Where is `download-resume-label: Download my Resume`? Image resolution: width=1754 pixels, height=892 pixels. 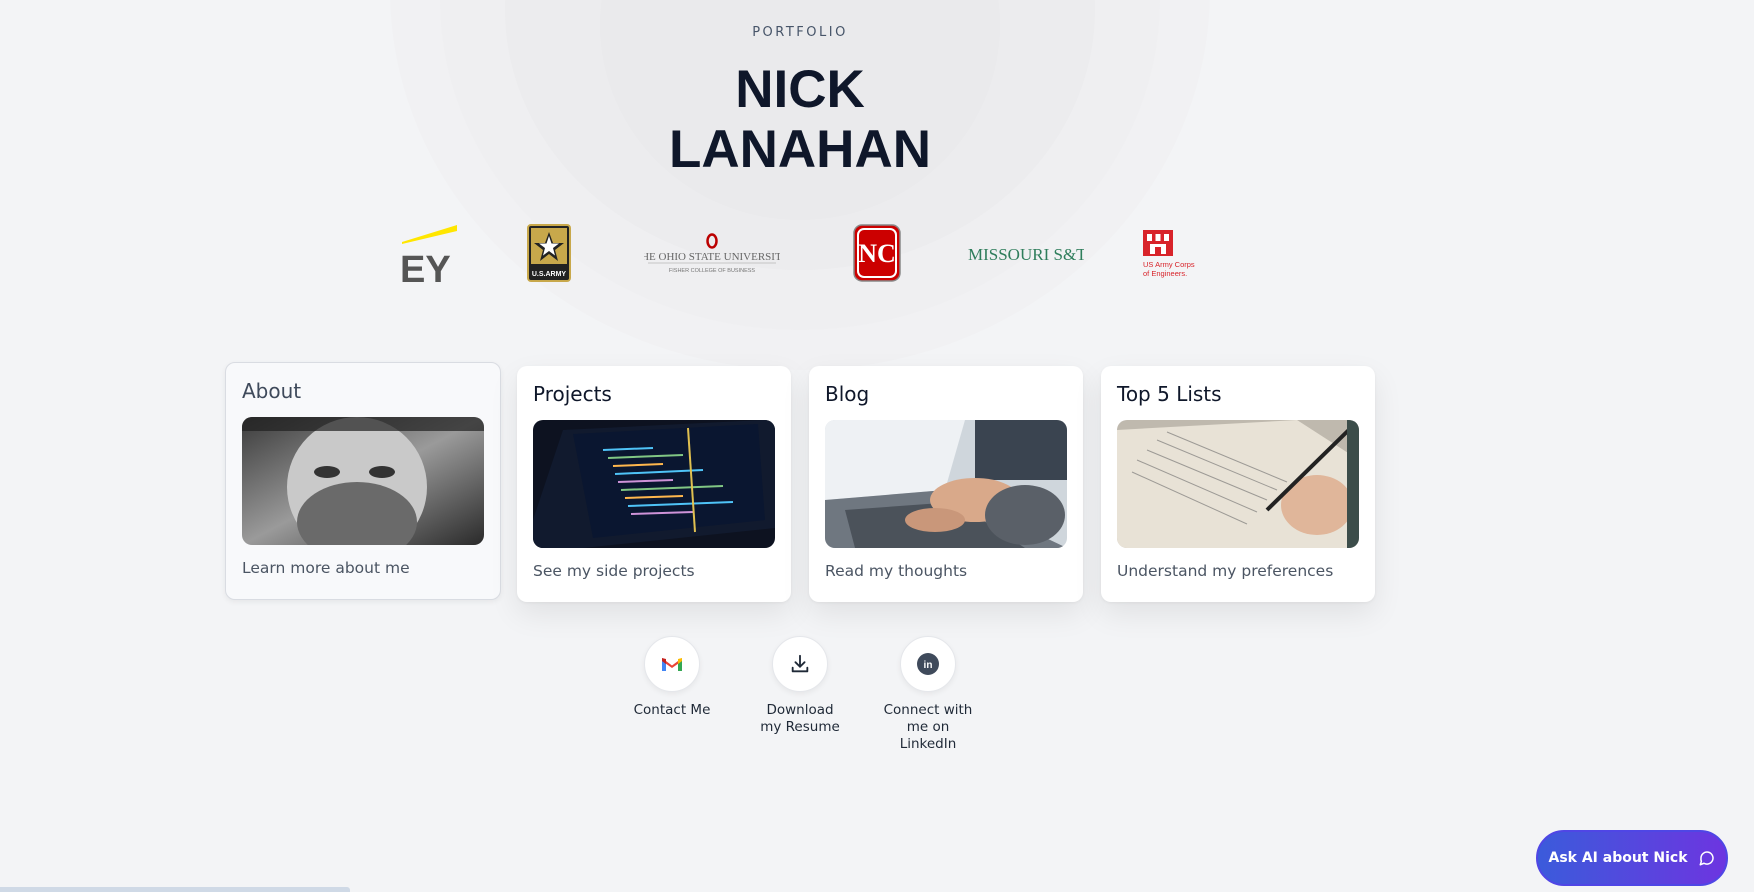 download-resume-label: Download my Resume is located at coordinates (800, 718).